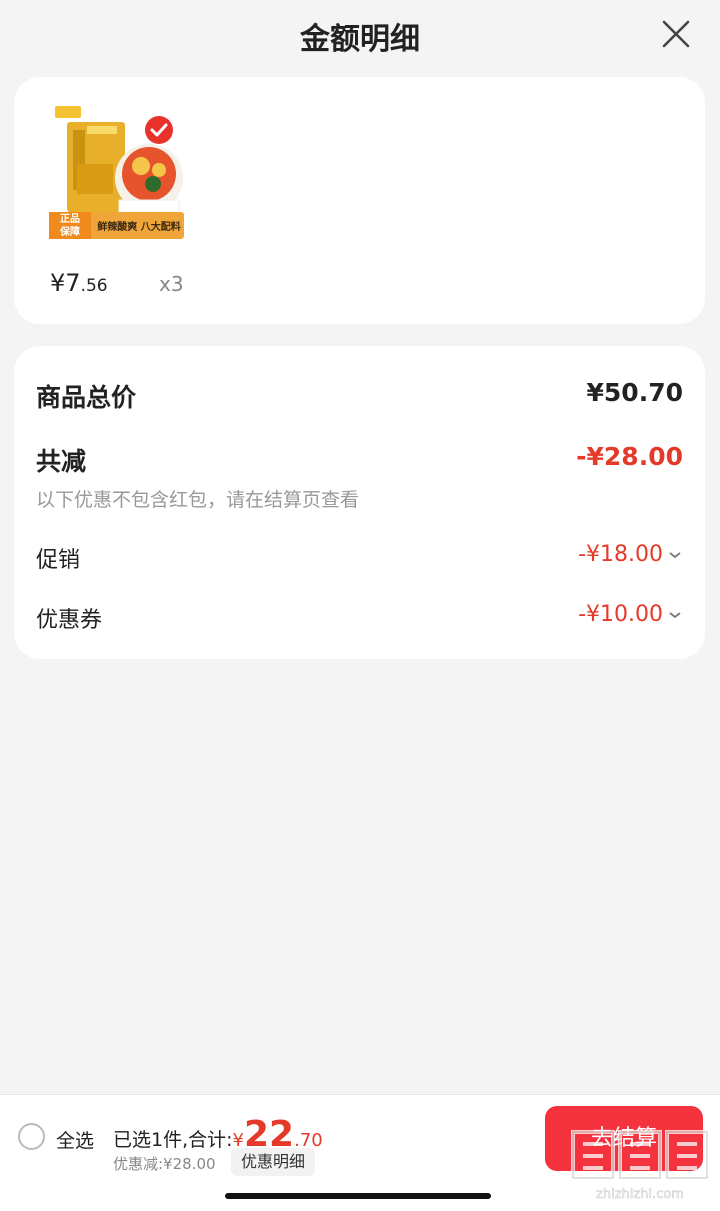  Describe the element at coordinates (75, 1139) in the screenshot. I see `select-all-label: 全选` at that location.